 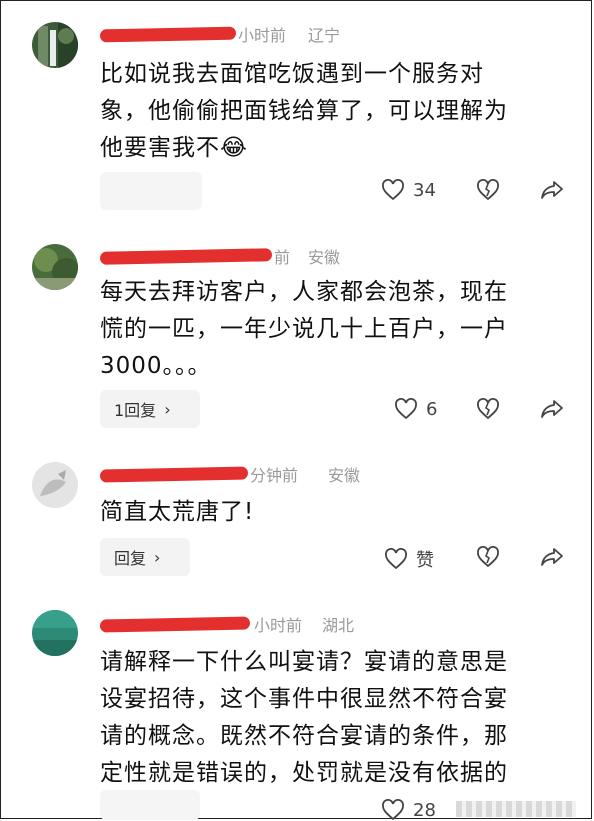 I want to click on comment-text: 简直太荒唐了!, so click(x=330, y=512).